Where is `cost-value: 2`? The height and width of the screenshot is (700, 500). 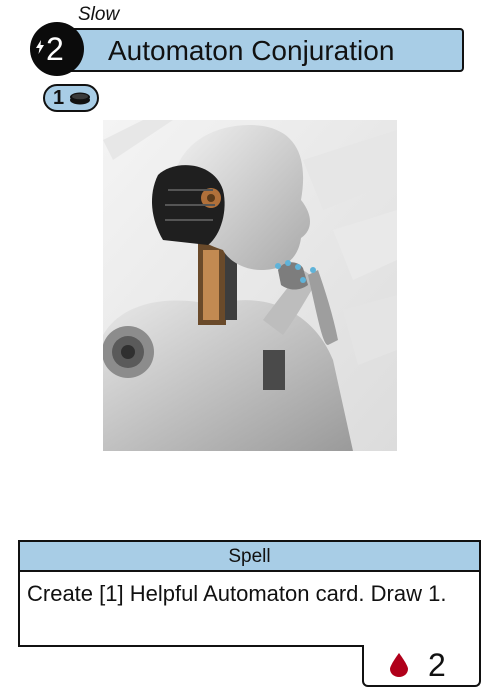 cost-value: 2 is located at coordinates (55, 49).